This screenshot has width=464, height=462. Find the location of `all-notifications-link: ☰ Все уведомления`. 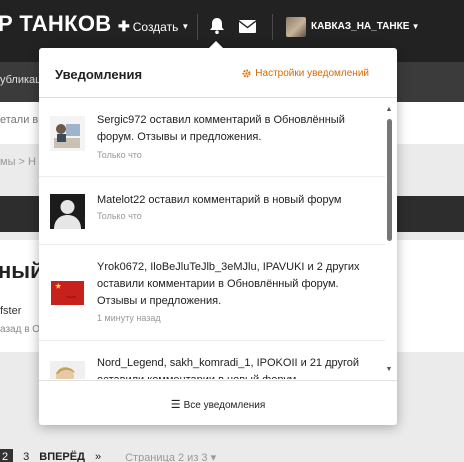

all-notifications-link: ☰ Все уведомления is located at coordinates (218, 404).